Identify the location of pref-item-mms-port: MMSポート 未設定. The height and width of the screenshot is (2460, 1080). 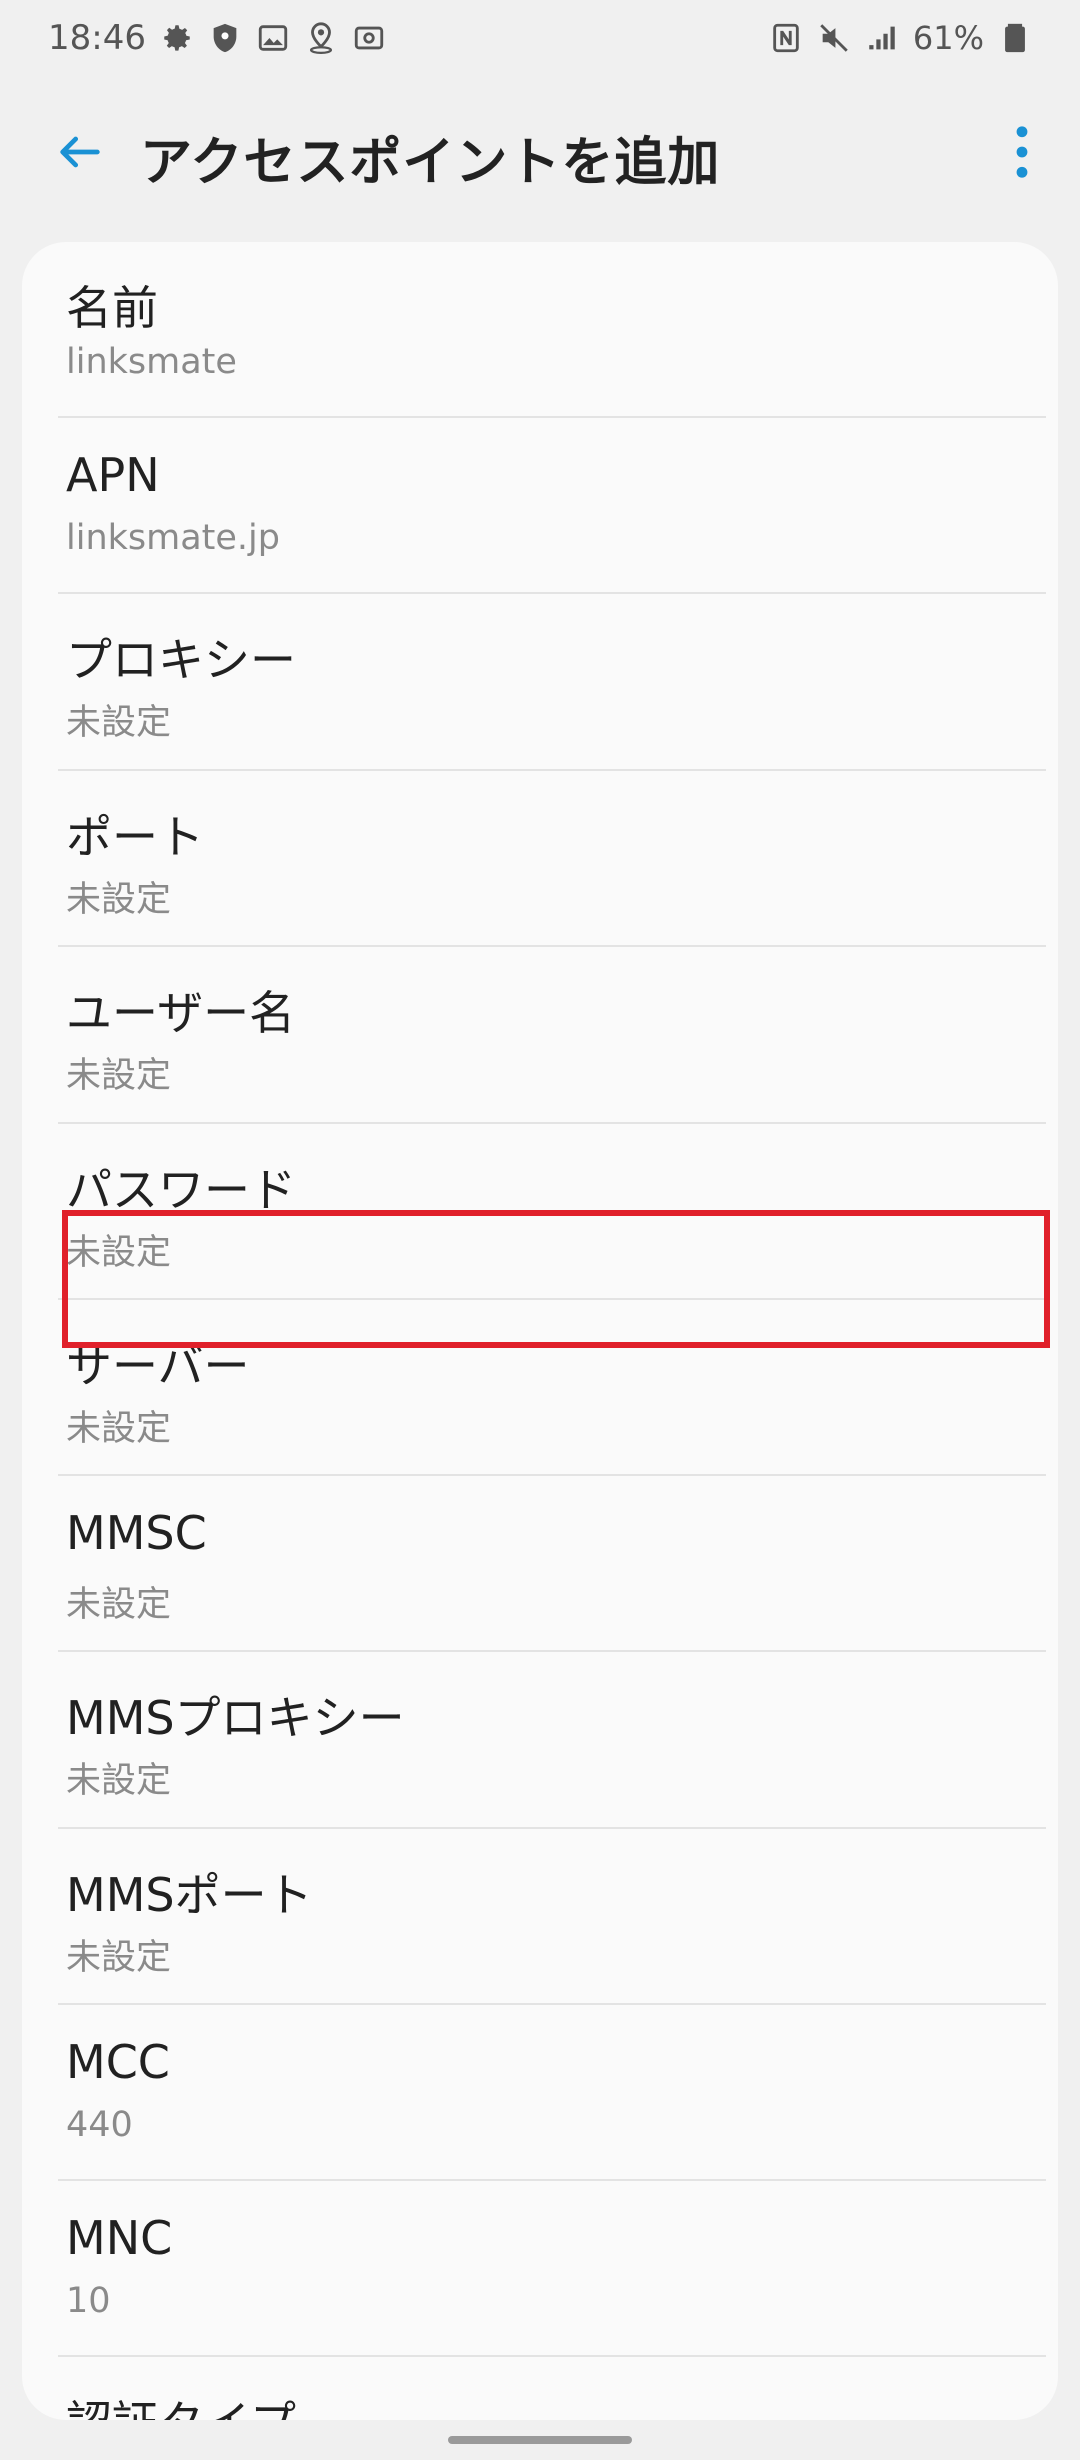
(540, 1917).